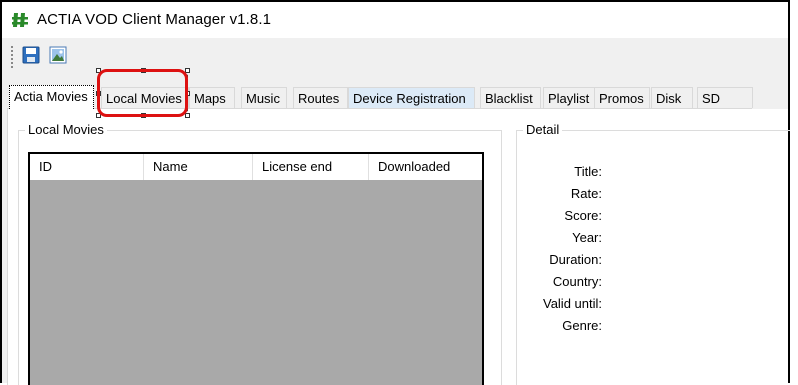  Describe the element at coordinates (187, 115) in the screenshot. I see `handle-bottom-right` at that location.